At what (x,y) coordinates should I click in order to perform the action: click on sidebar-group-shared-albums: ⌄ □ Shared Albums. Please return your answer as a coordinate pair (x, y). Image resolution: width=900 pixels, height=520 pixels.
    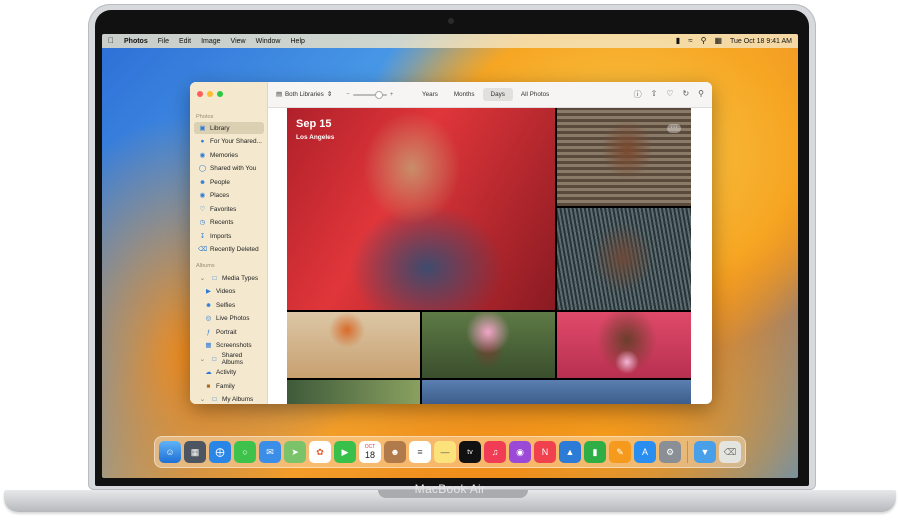
    Looking at the image, I should click on (229, 359).